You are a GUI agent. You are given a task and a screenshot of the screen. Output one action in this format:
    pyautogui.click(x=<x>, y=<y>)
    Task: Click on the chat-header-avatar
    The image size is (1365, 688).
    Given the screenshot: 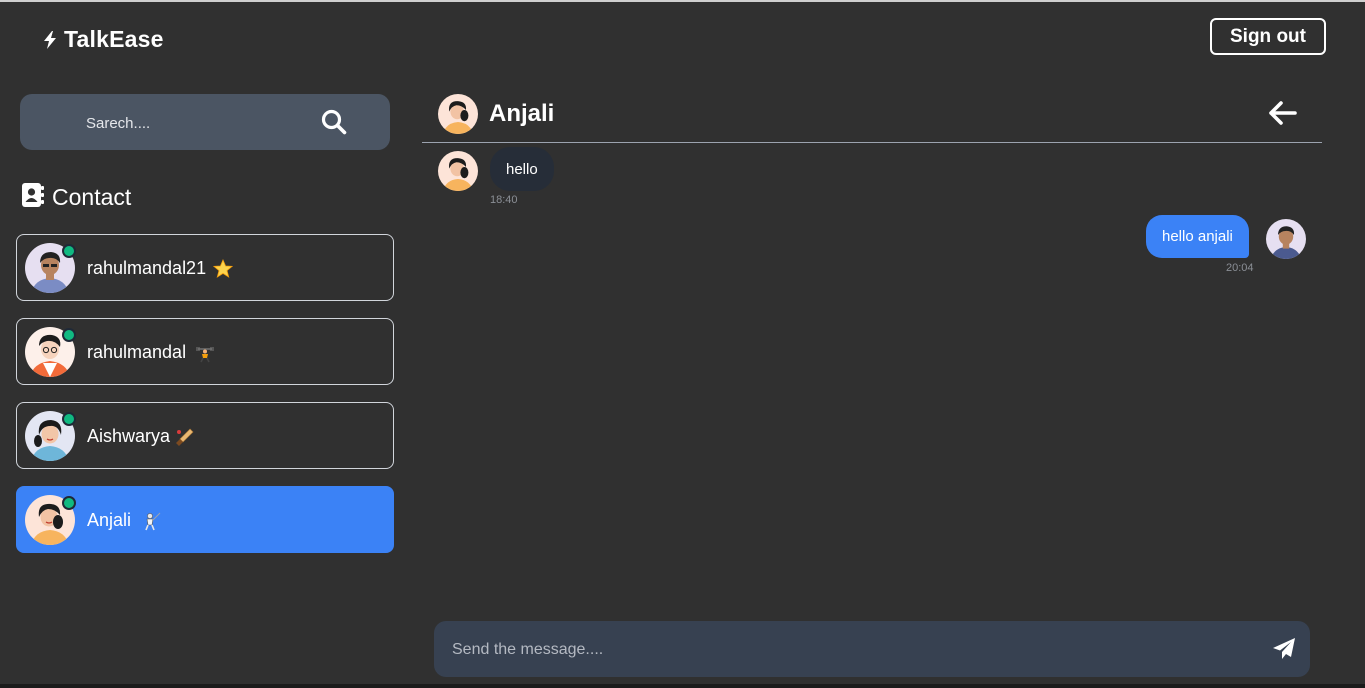 What is the action you would take?
    pyautogui.click(x=458, y=114)
    